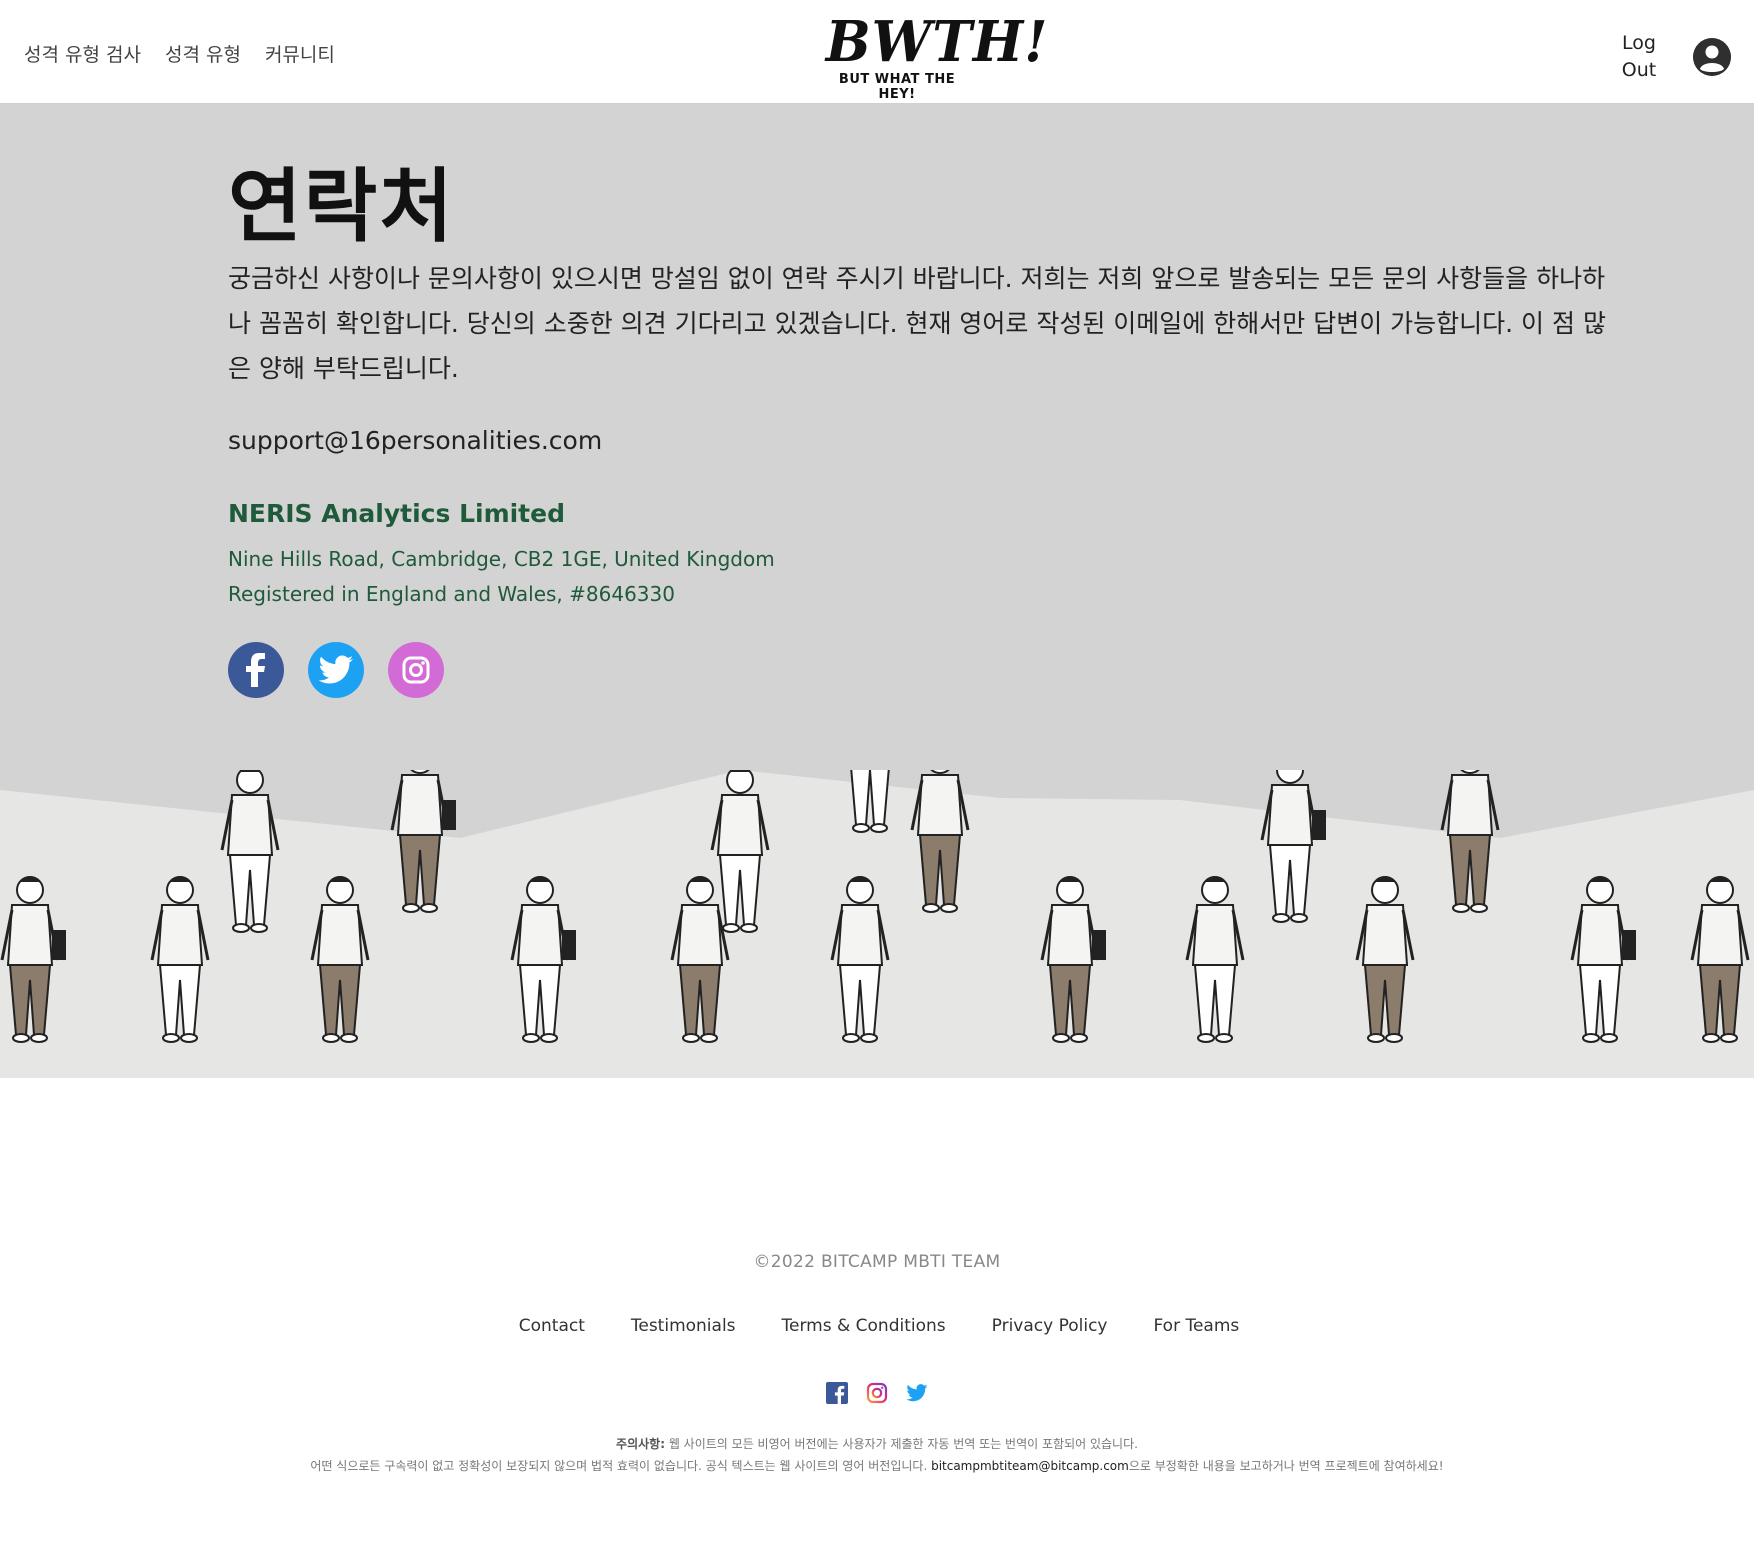 The width and height of the screenshot is (1754, 1568). I want to click on nav-community: 커뮤니티, so click(300, 53).